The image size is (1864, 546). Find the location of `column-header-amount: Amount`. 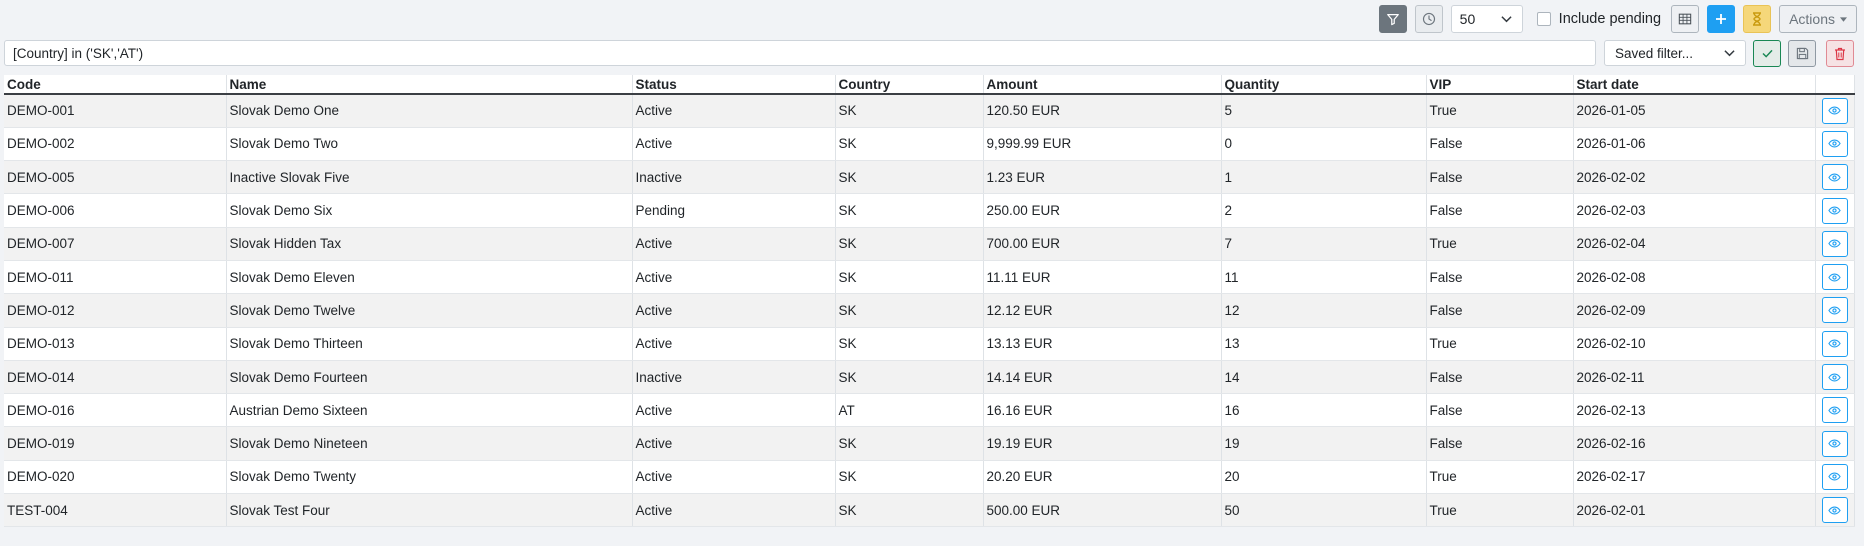

column-header-amount: Amount is located at coordinates (1102, 85).